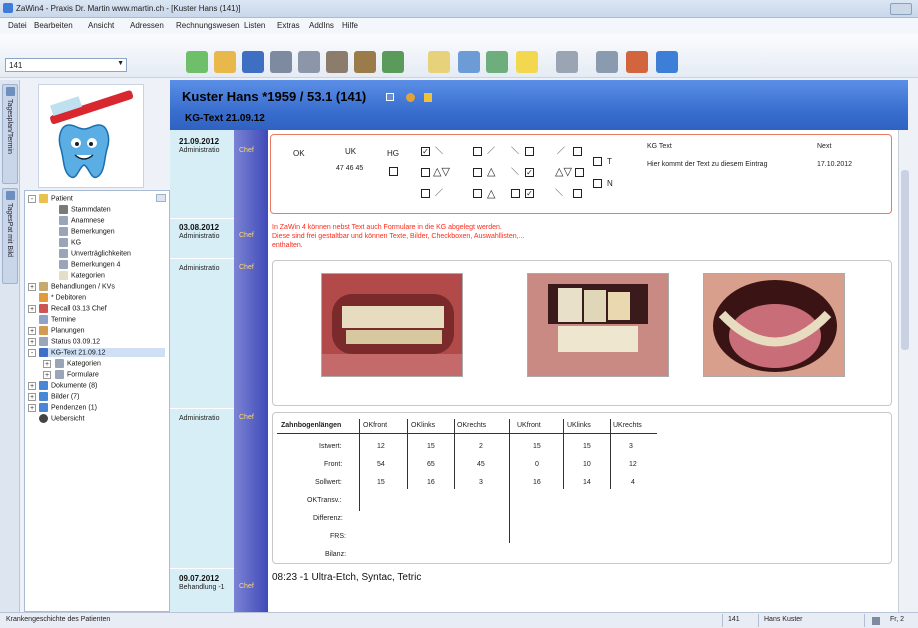 This screenshot has height=628, width=918. What do you see at coordinates (53, 25) in the screenshot?
I see `menu-bearbeiten: Bearbeiten` at bounding box center [53, 25].